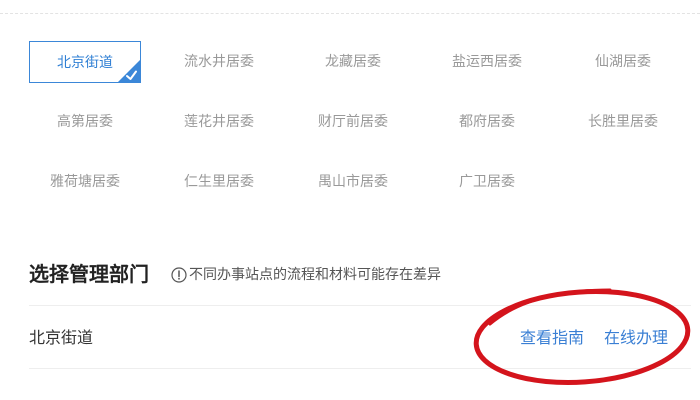 The height and width of the screenshot is (400, 700). Describe the element at coordinates (61, 337) in the screenshot. I see `department-name: 北京街道` at that location.